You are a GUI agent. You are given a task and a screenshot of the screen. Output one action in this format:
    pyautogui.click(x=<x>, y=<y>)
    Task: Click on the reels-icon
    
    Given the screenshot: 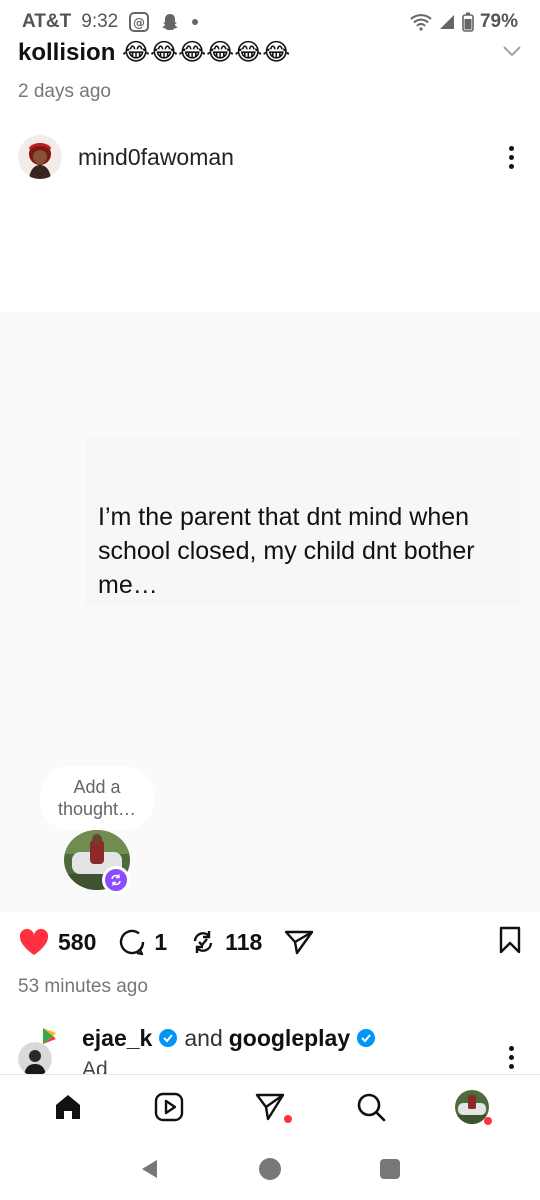 What is the action you would take?
    pyautogui.click(x=169, y=1106)
    